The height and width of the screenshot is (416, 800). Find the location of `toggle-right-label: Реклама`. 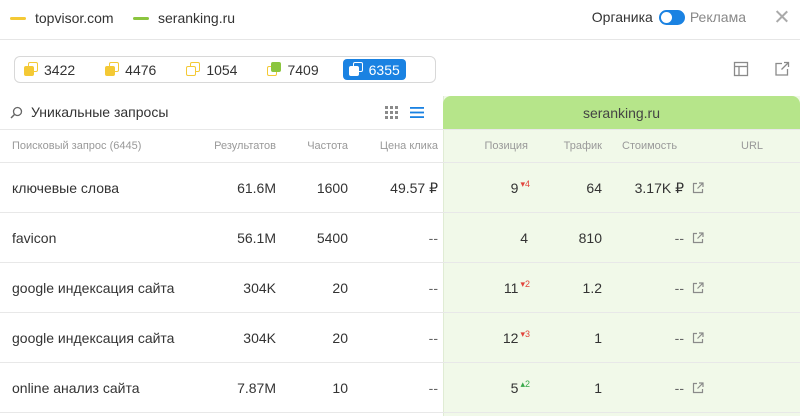

toggle-right-label: Реклама is located at coordinates (718, 17).